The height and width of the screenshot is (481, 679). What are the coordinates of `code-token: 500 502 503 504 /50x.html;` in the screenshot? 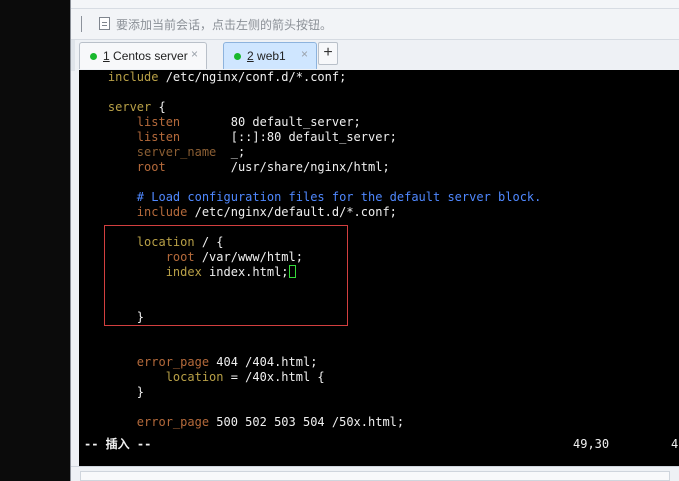 It's located at (307, 422).